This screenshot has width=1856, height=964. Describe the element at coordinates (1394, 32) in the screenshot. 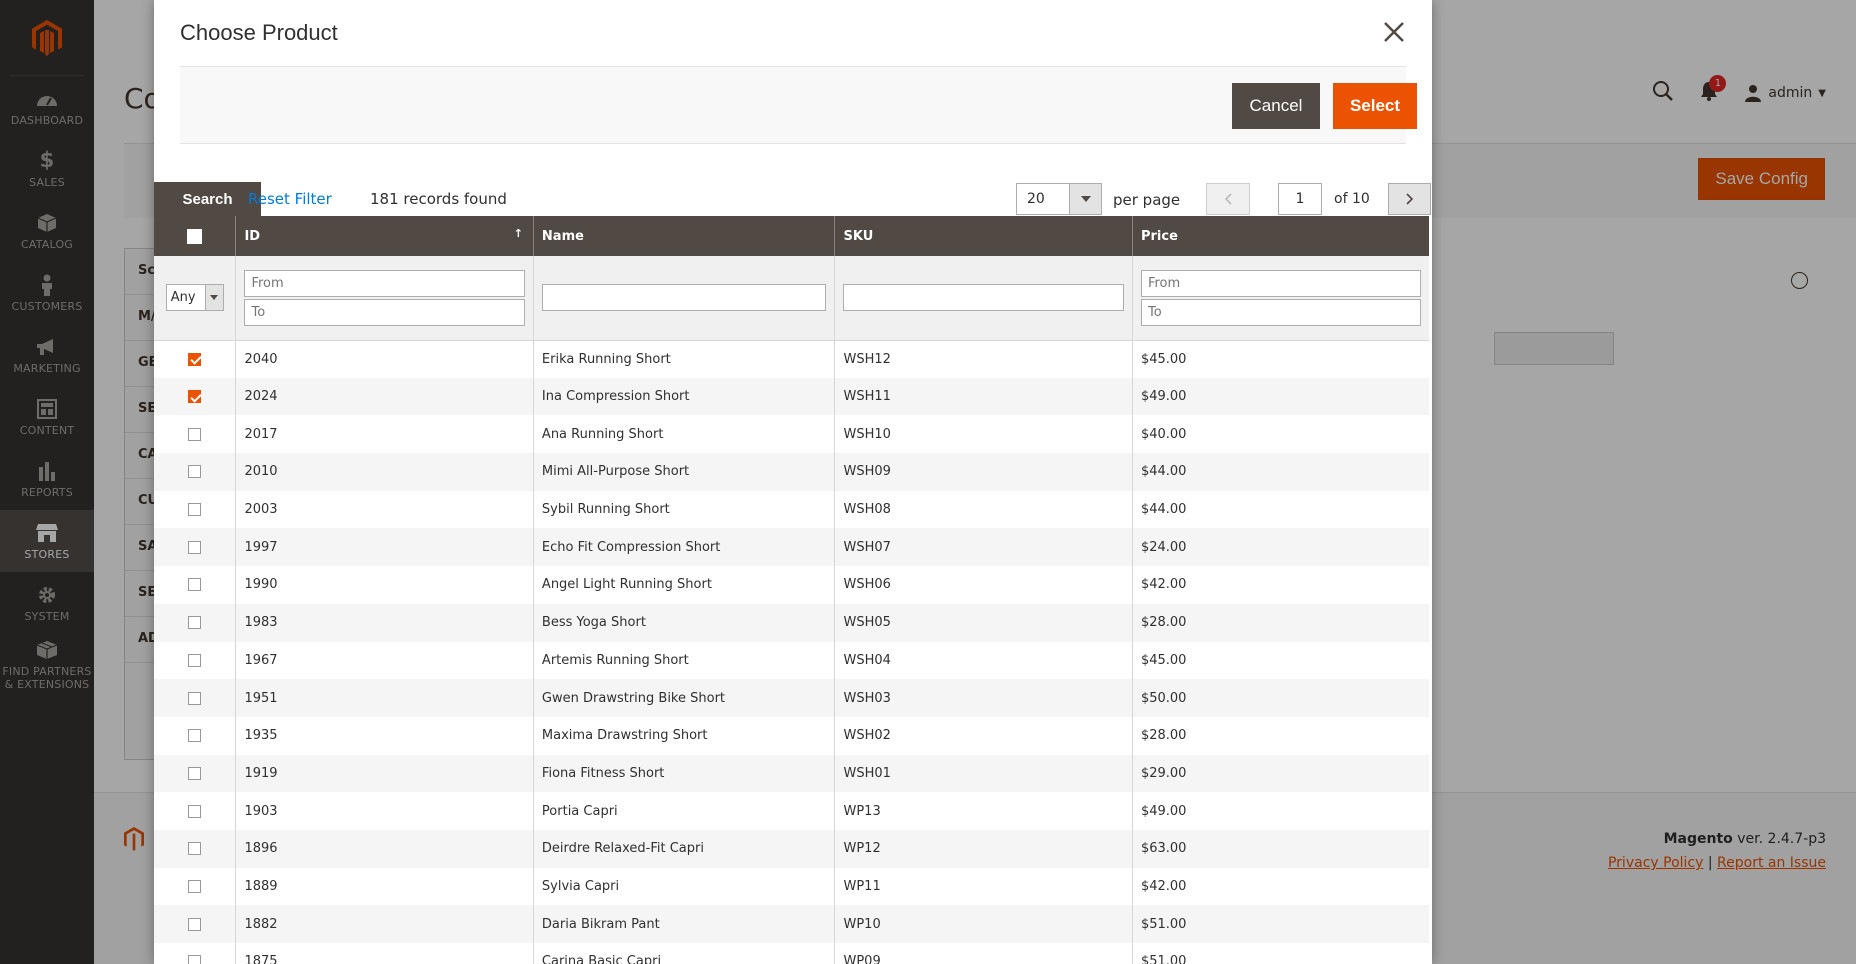

I see `close-icon` at that location.